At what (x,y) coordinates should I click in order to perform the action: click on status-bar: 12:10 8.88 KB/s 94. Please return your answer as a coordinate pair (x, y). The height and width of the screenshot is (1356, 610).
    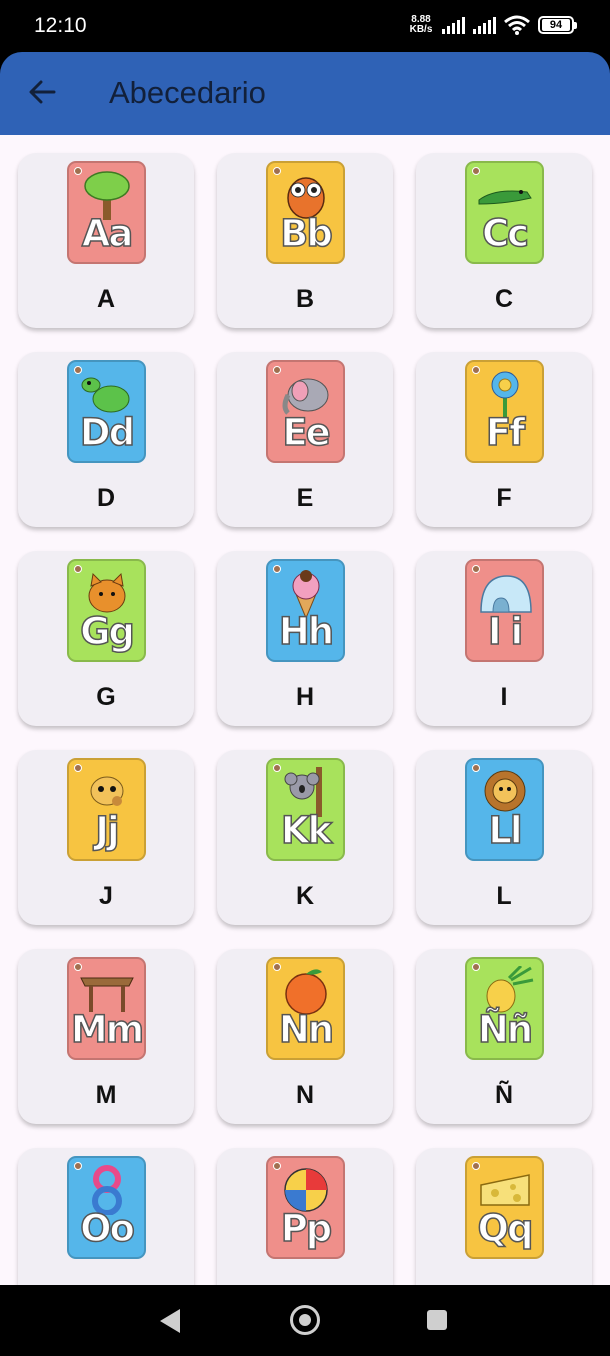
    Looking at the image, I should click on (305, 26).